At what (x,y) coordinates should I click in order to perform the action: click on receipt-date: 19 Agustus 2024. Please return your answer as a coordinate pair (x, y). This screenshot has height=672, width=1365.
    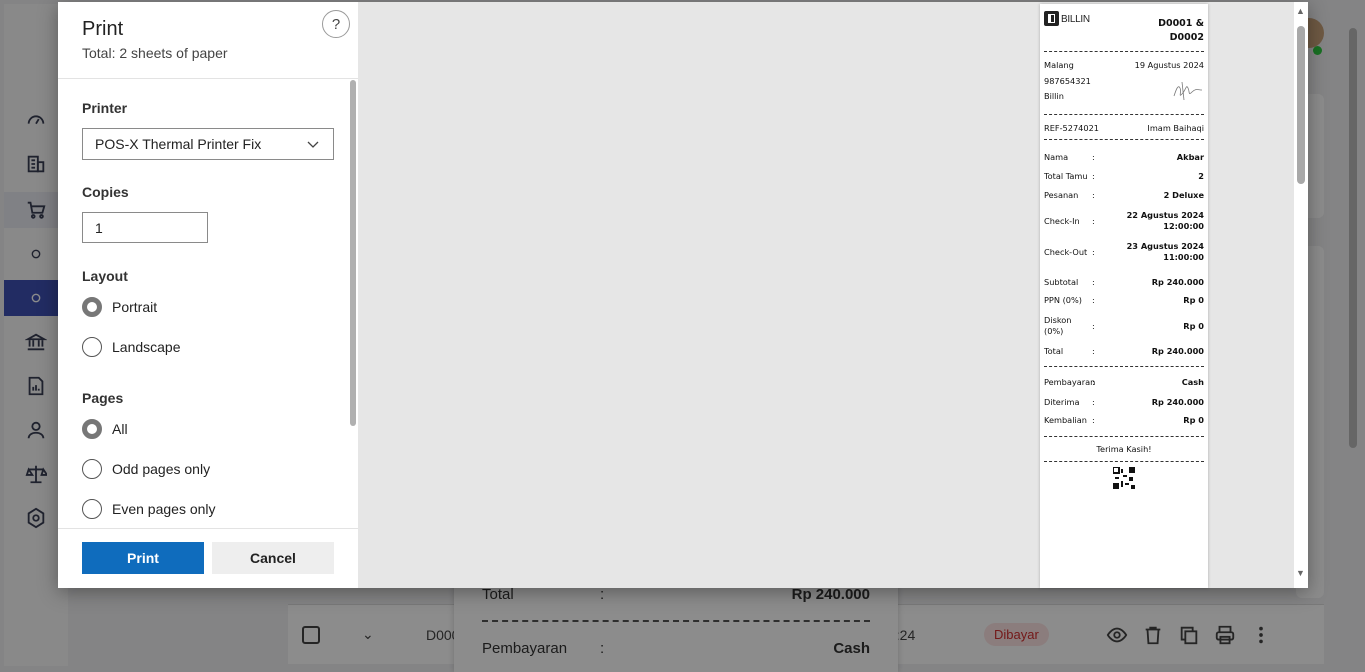
    Looking at the image, I should click on (1169, 65).